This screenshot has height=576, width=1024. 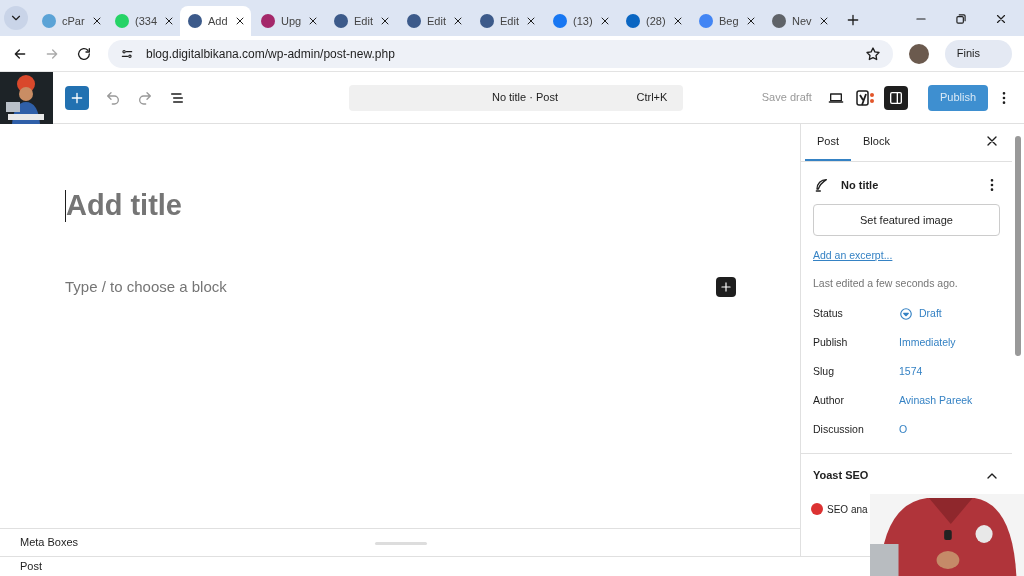 I want to click on tab-title: (13), so click(x=583, y=21).